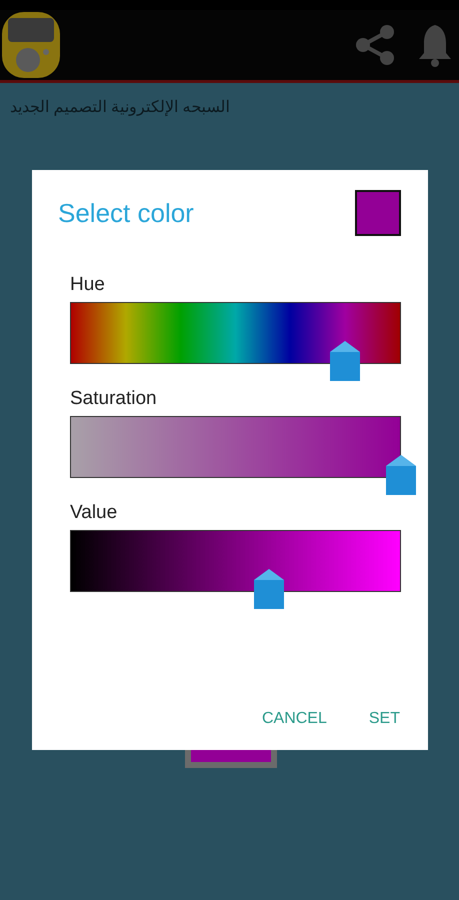 This screenshot has width=459, height=900. Describe the element at coordinates (31, 45) in the screenshot. I see `counter-device-icon` at that location.